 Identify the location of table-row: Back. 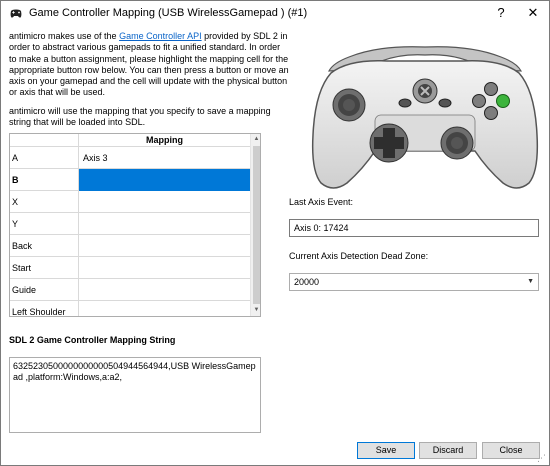
(130, 246).